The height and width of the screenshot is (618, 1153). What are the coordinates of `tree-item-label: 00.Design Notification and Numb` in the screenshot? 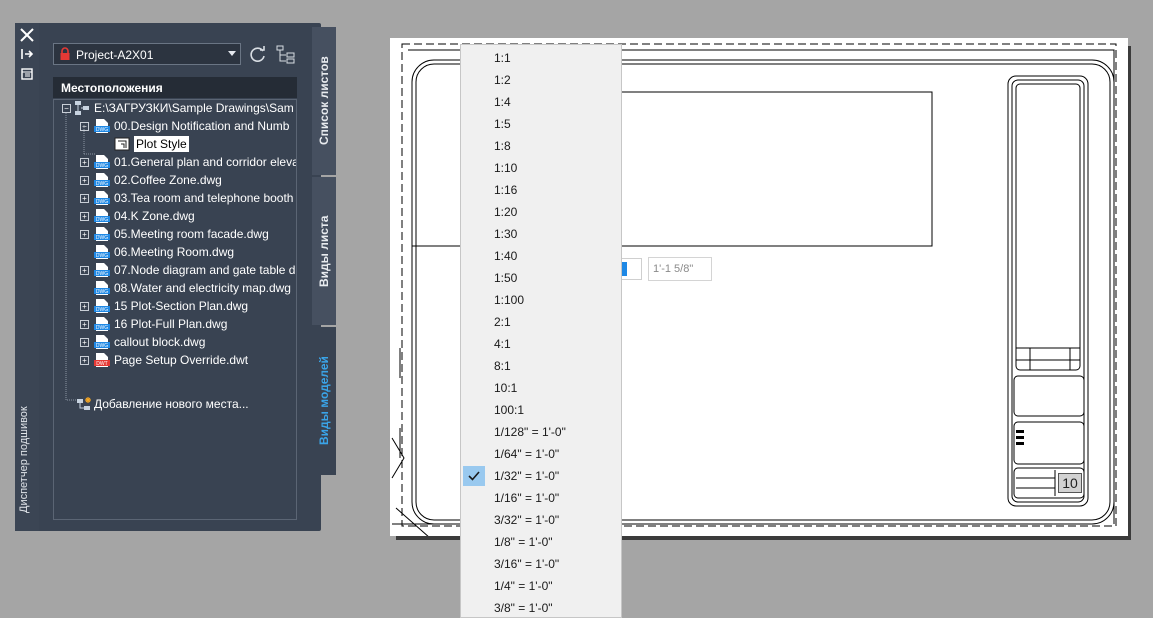 It's located at (202, 126).